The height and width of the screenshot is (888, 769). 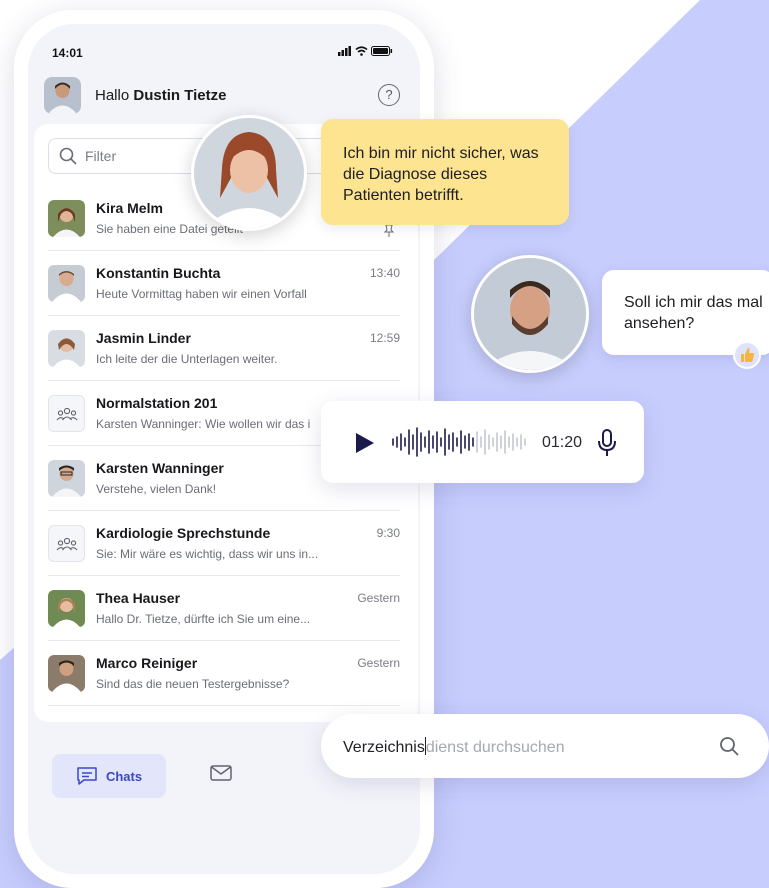 I want to click on chat-bubble-icon, so click(x=87, y=776).